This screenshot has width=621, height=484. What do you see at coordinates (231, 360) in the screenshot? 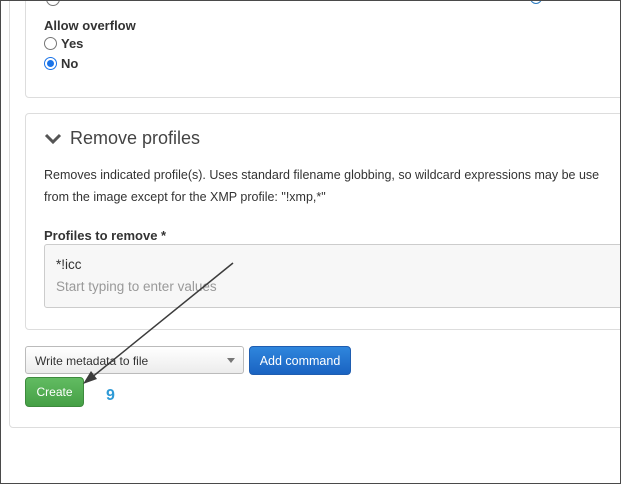
I see `caret-down-icon` at bounding box center [231, 360].